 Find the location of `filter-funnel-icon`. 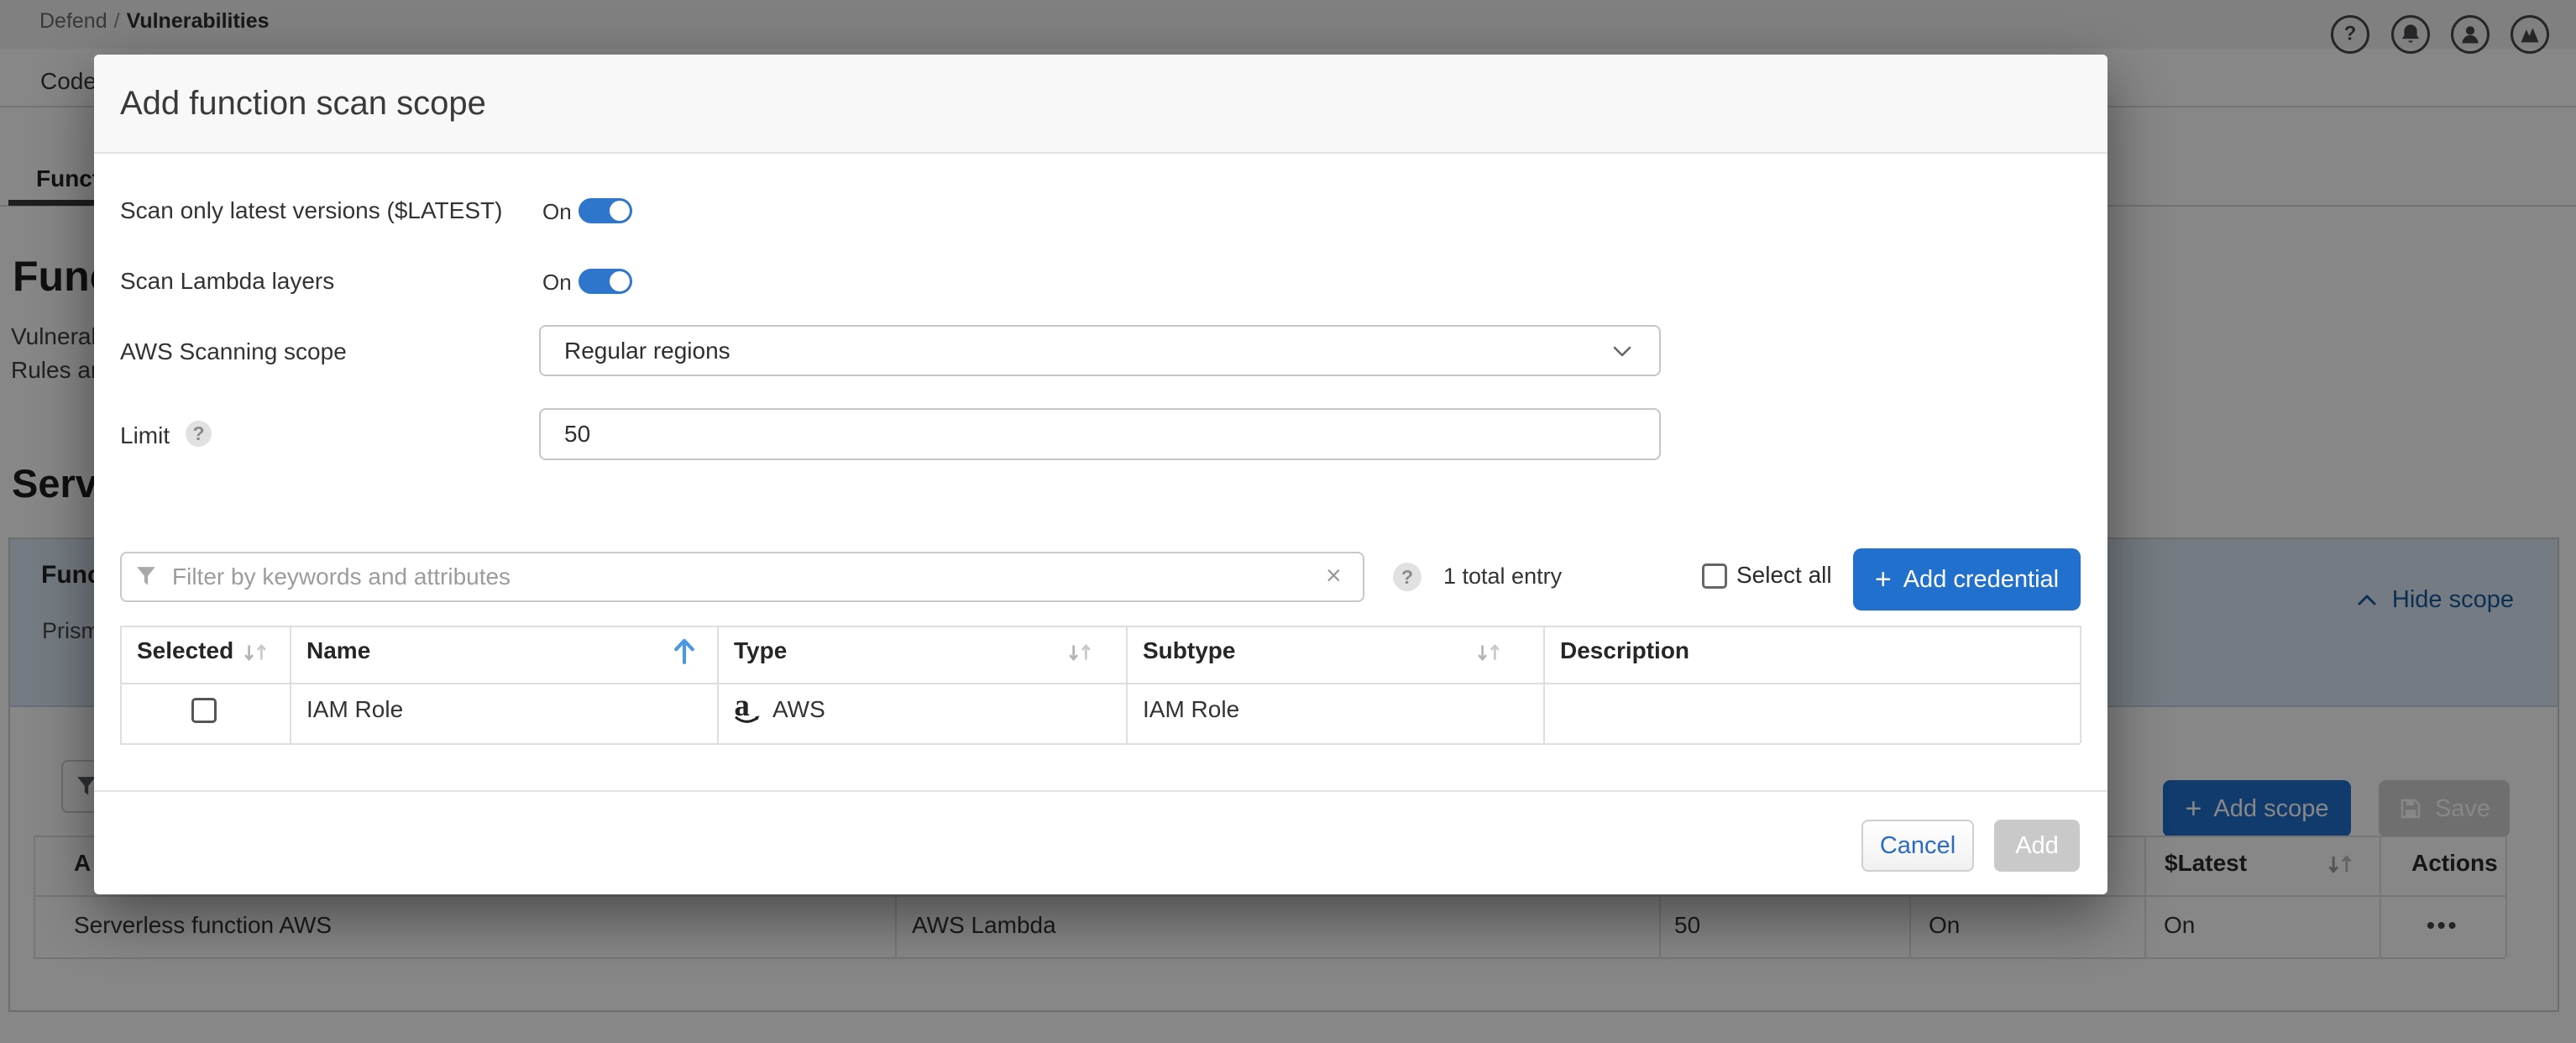

filter-funnel-icon is located at coordinates (146, 576).